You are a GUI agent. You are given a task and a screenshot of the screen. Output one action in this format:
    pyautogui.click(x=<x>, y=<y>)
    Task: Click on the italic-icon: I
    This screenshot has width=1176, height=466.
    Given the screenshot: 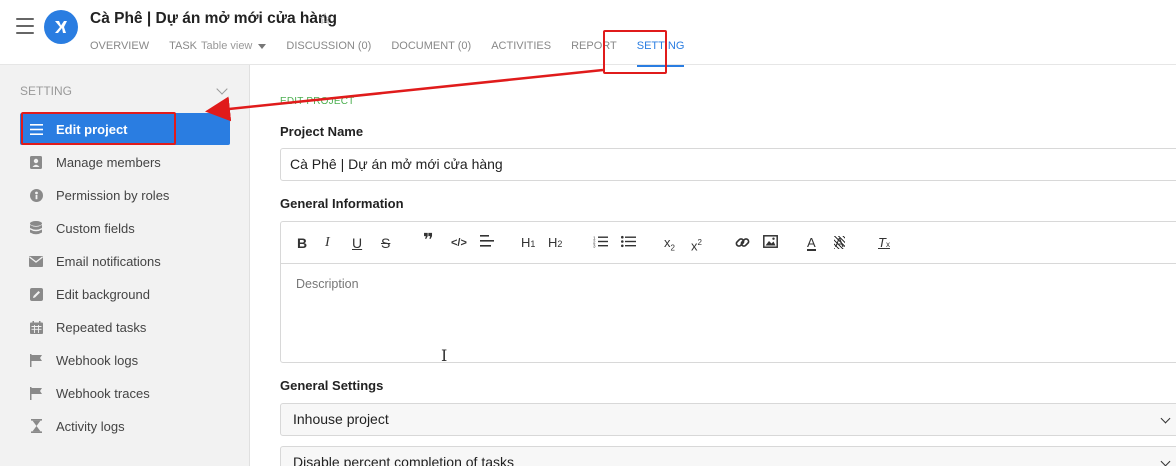 What is the action you would take?
    pyautogui.click(x=327, y=243)
    